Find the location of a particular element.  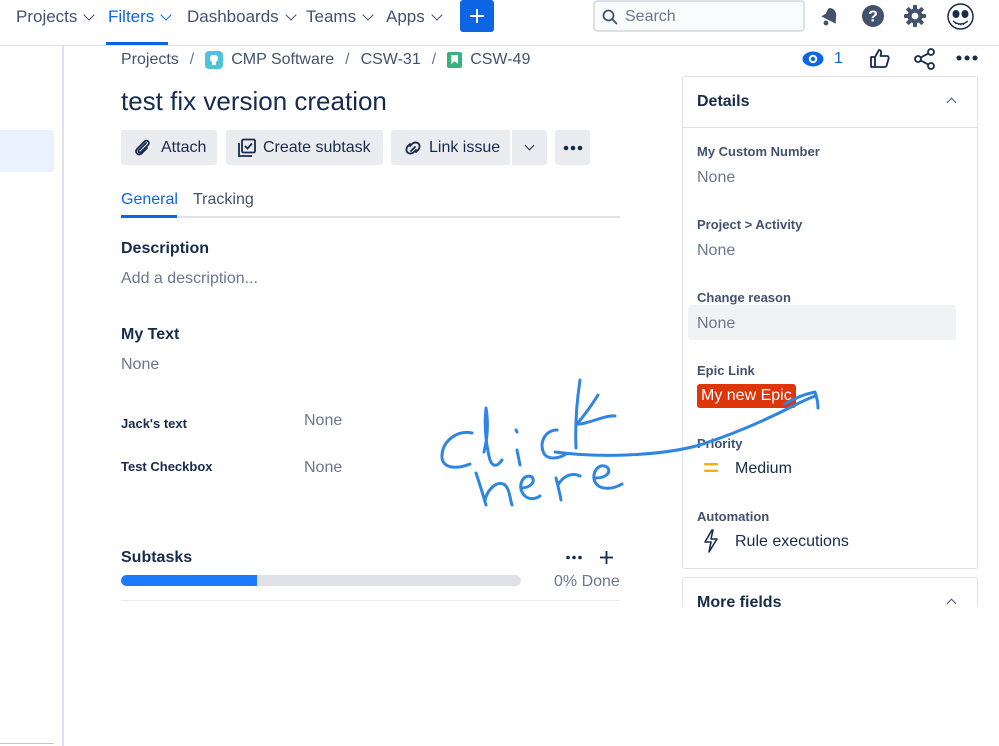

subtasks-heading: Subtasks is located at coordinates (157, 557).